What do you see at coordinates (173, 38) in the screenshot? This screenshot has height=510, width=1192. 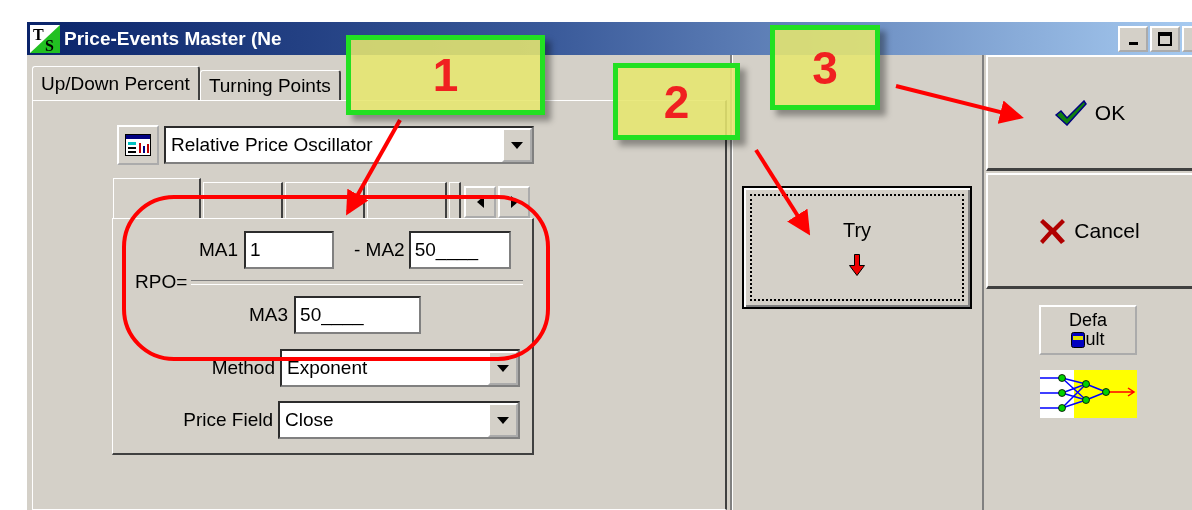 I see `window-title: Price-Events Master (Ne` at bounding box center [173, 38].